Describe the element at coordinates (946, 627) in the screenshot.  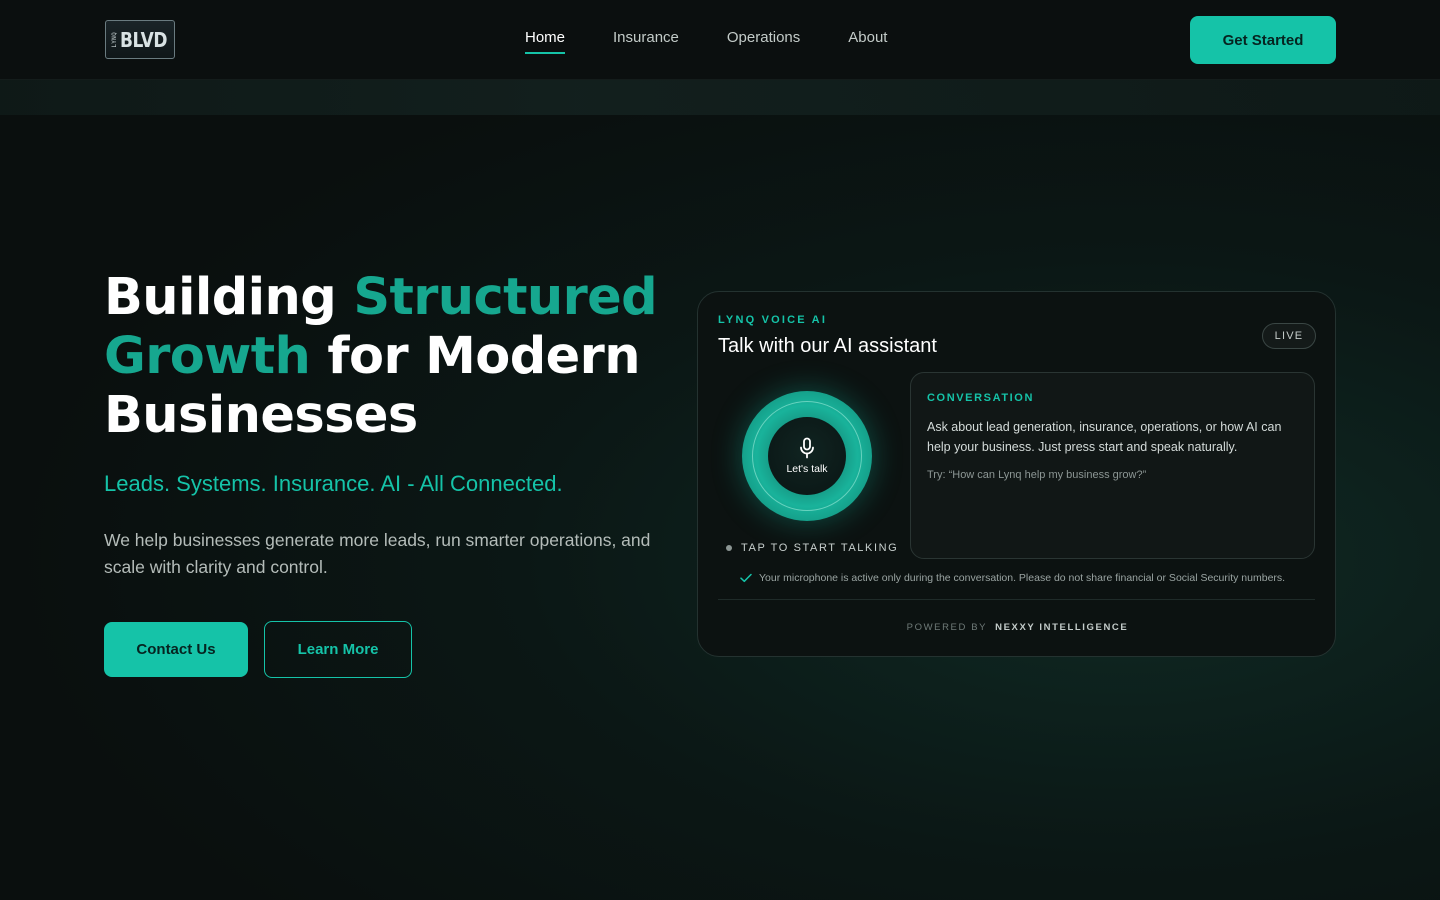
I see `powered-by-label: POWERED BY` at that location.